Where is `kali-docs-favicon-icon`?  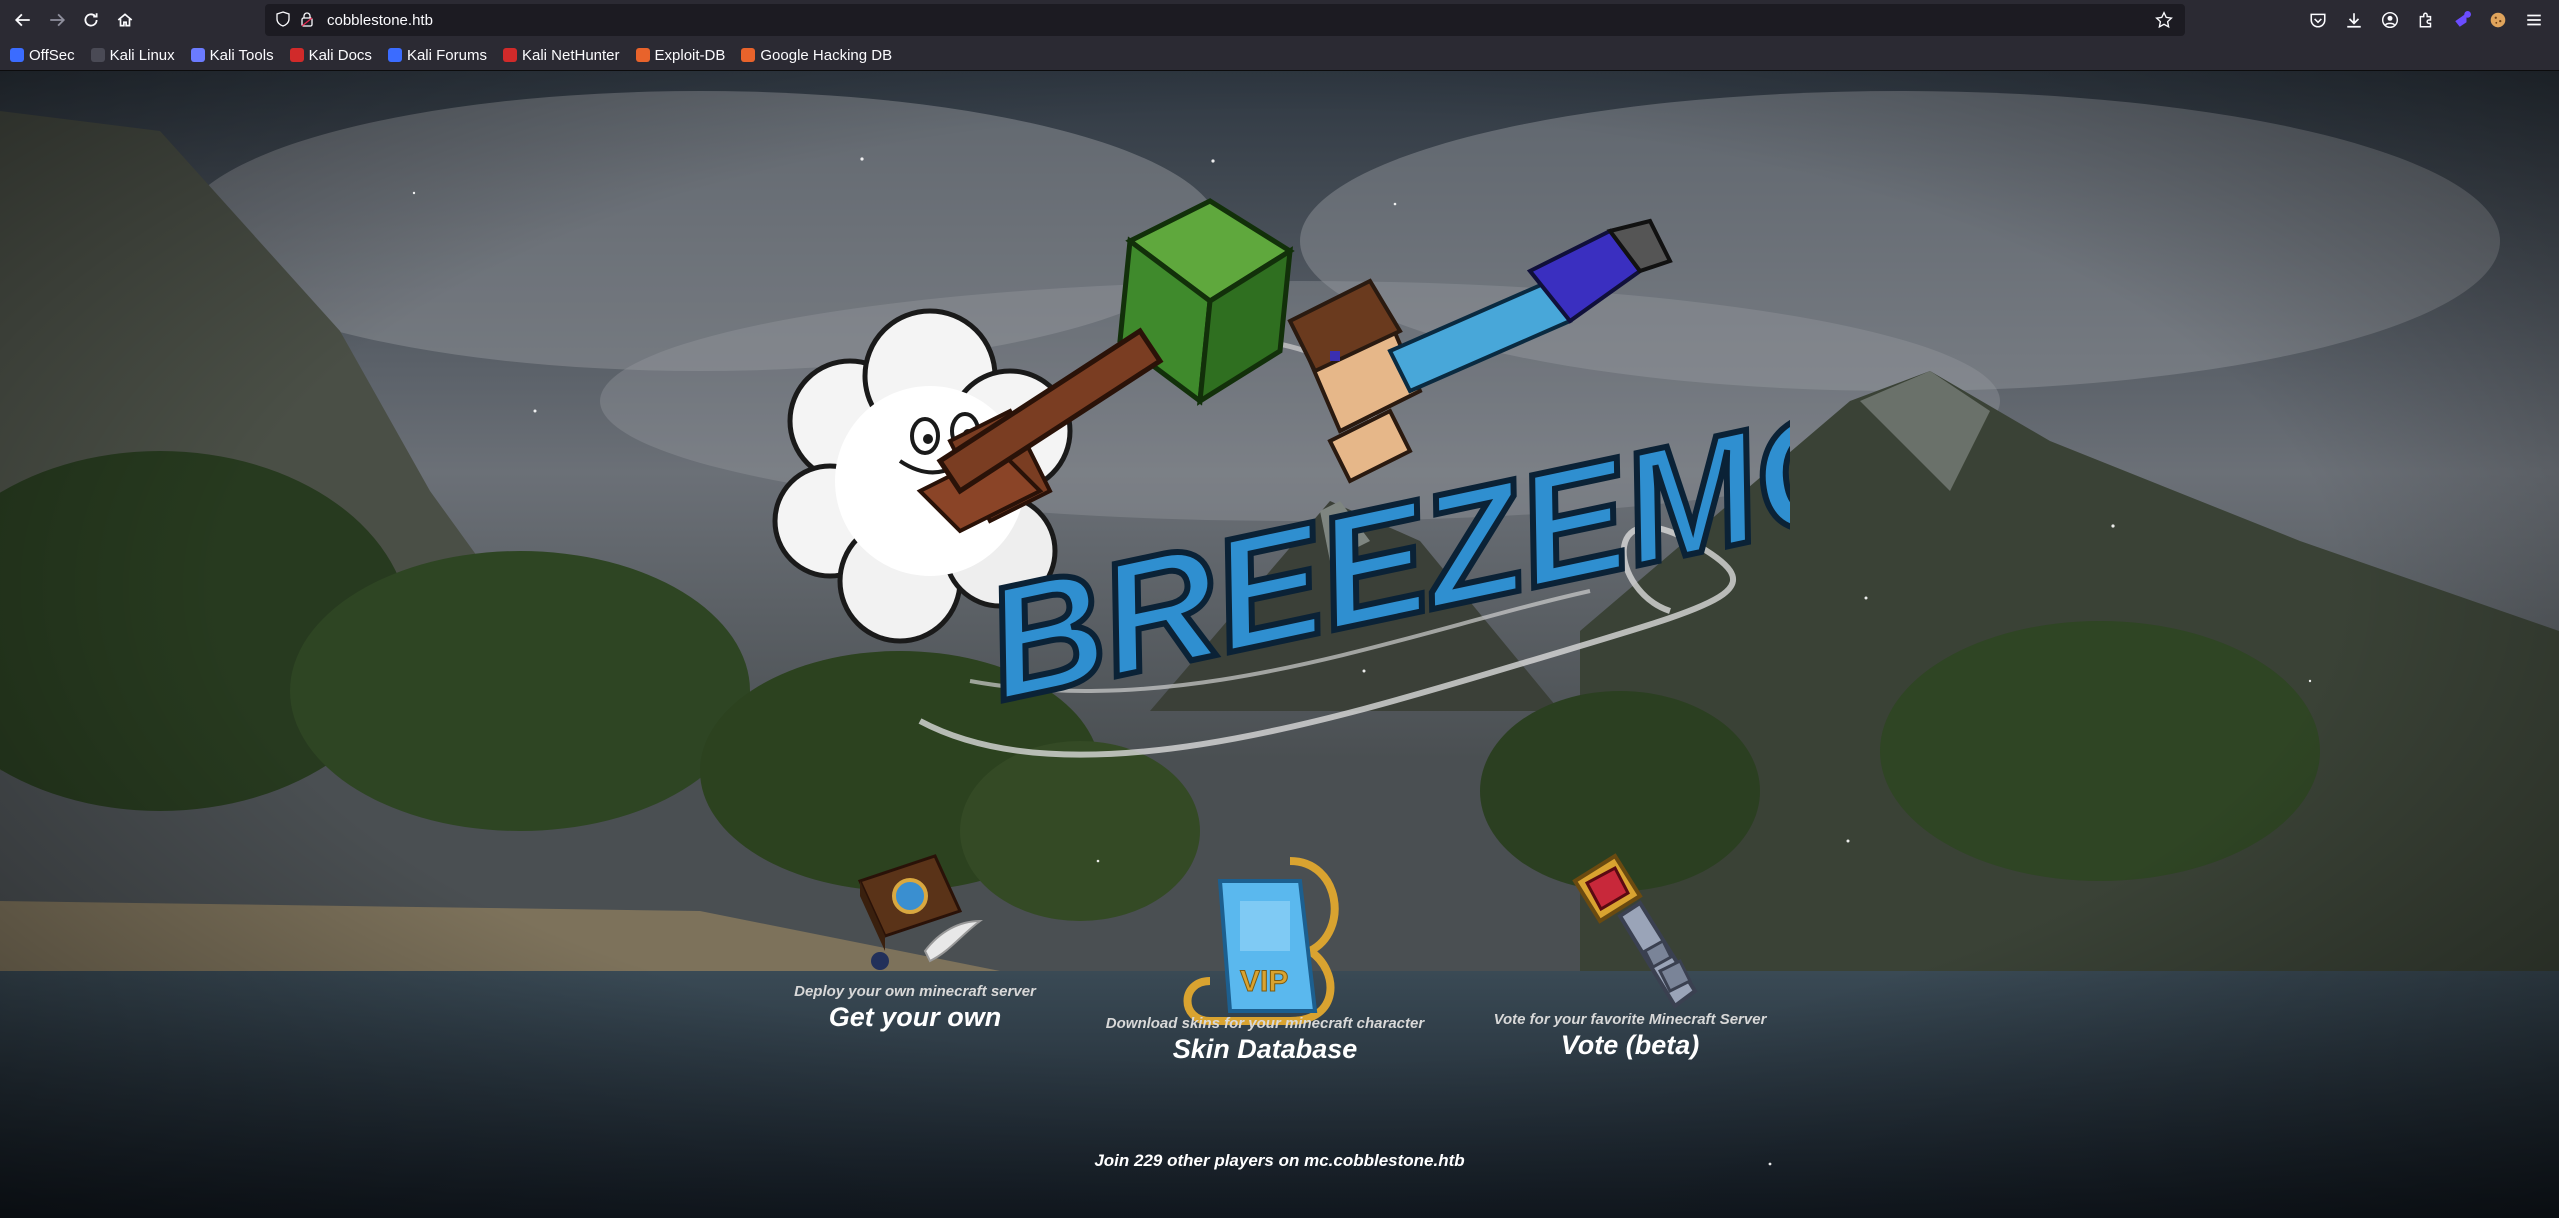
kali-docs-favicon-icon is located at coordinates (296, 55).